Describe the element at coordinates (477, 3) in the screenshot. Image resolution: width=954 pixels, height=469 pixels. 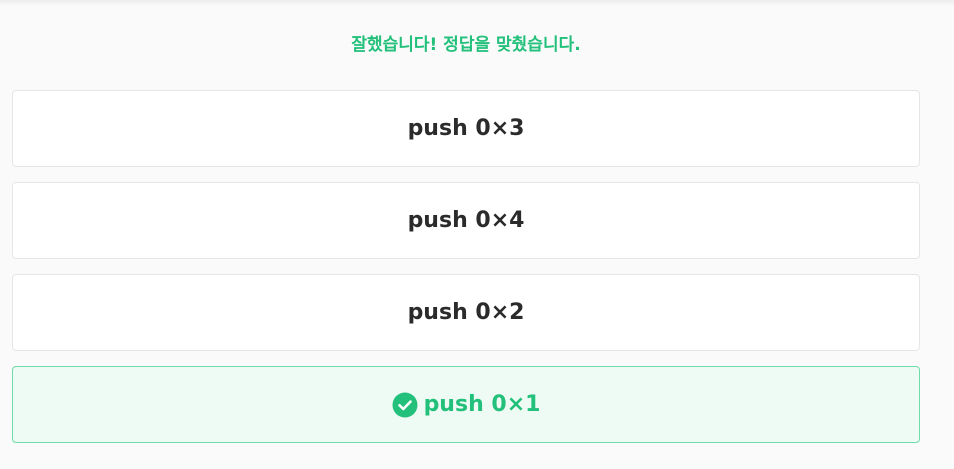
I see `header-shadow` at that location.